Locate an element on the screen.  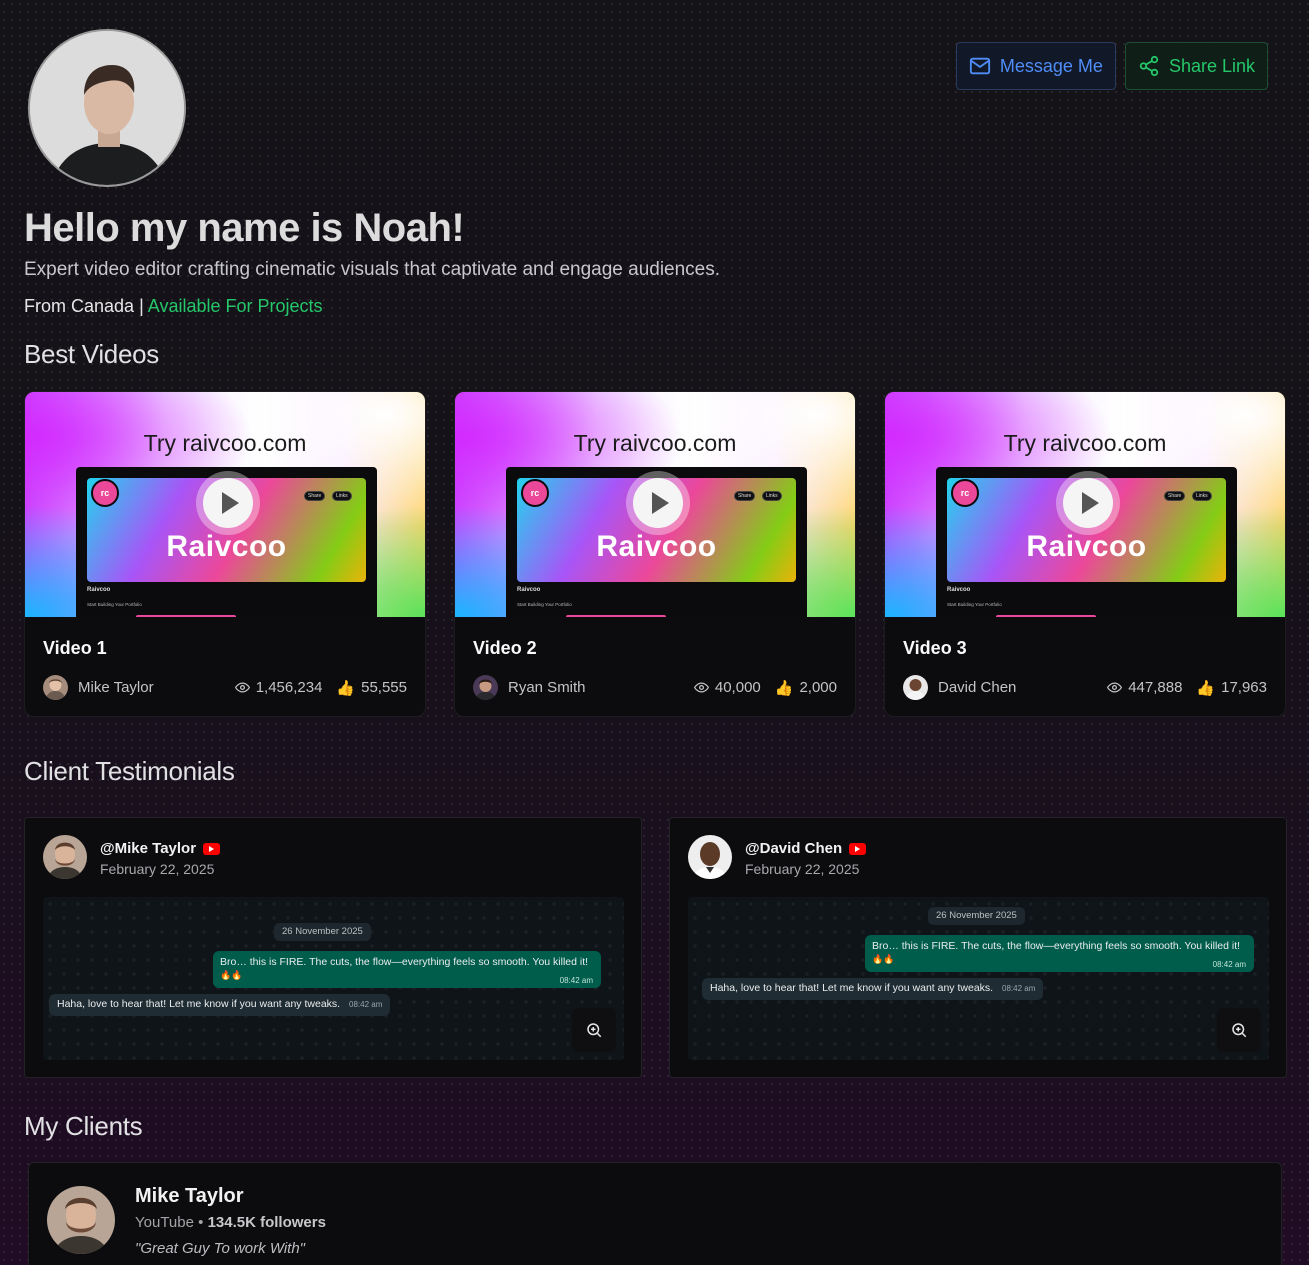
client-name: Mike Taylor is located at coordinates (189, 1196).